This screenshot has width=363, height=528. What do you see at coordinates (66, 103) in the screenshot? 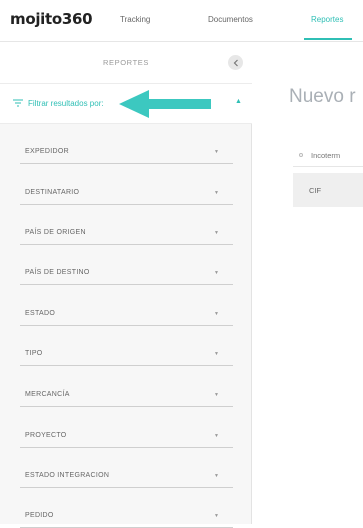
I see `filter-label: Filtrar resultados por:` at bounding box center [66, 103].